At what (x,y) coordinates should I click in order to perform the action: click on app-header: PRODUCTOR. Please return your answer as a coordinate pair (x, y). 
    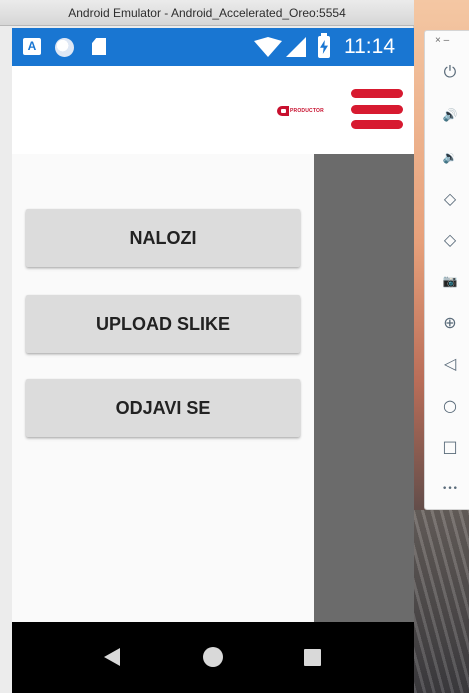
    Looking at the image, I should click on (213, 110).